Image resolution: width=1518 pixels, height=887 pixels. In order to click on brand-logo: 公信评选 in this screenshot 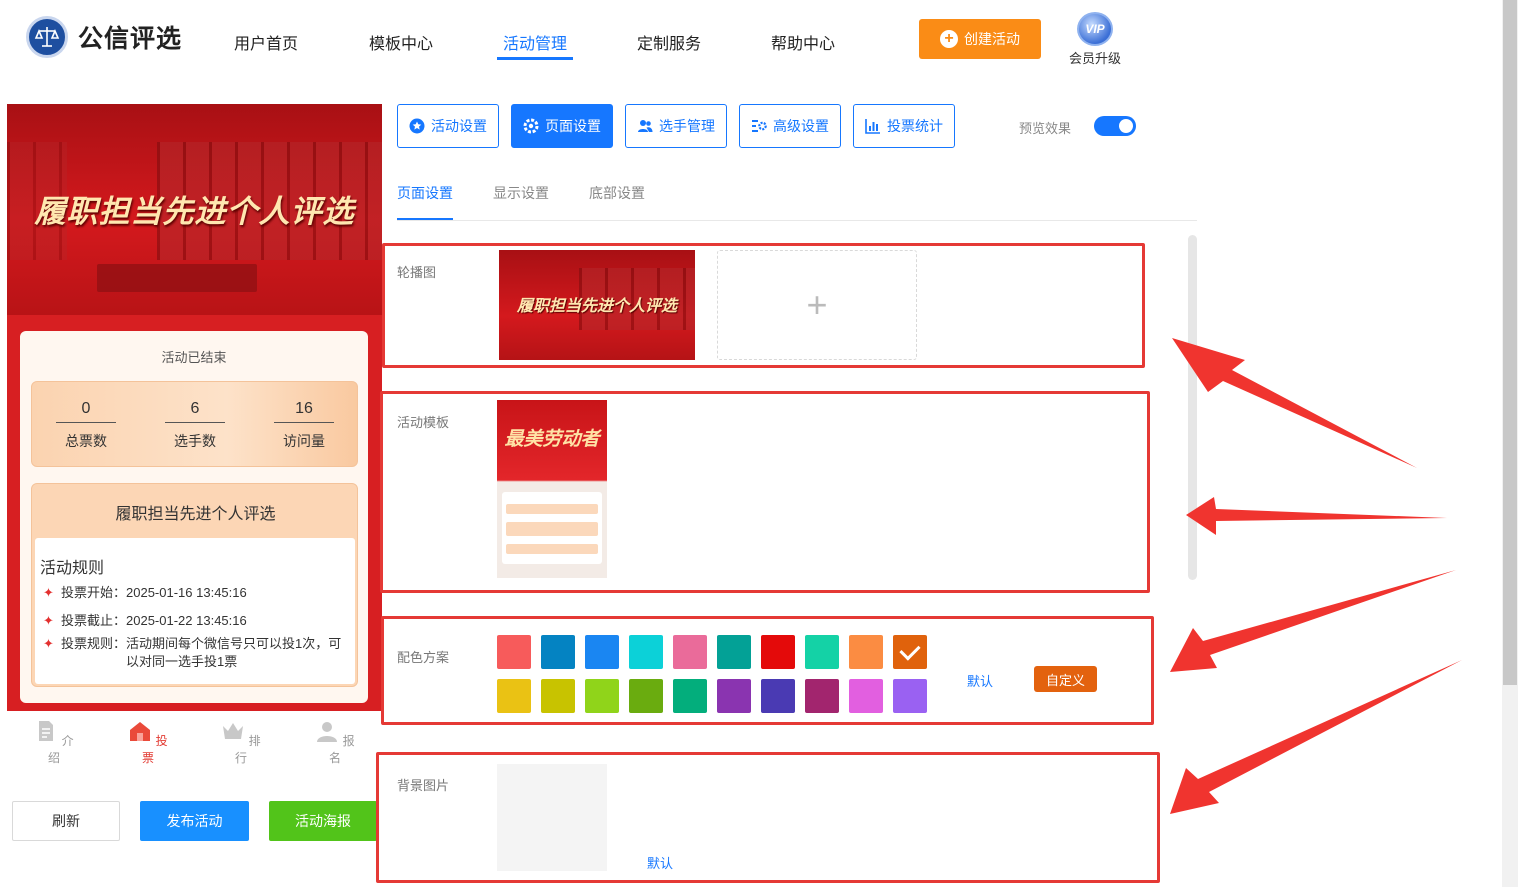, I will do `click(104, 37)`.